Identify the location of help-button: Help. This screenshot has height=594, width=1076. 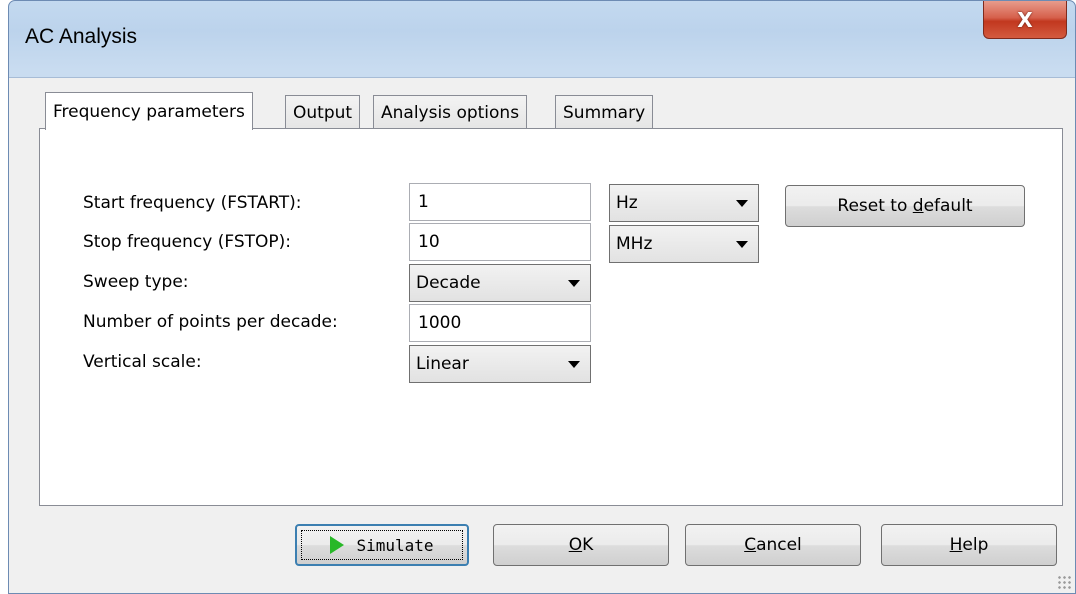
(969, 545).